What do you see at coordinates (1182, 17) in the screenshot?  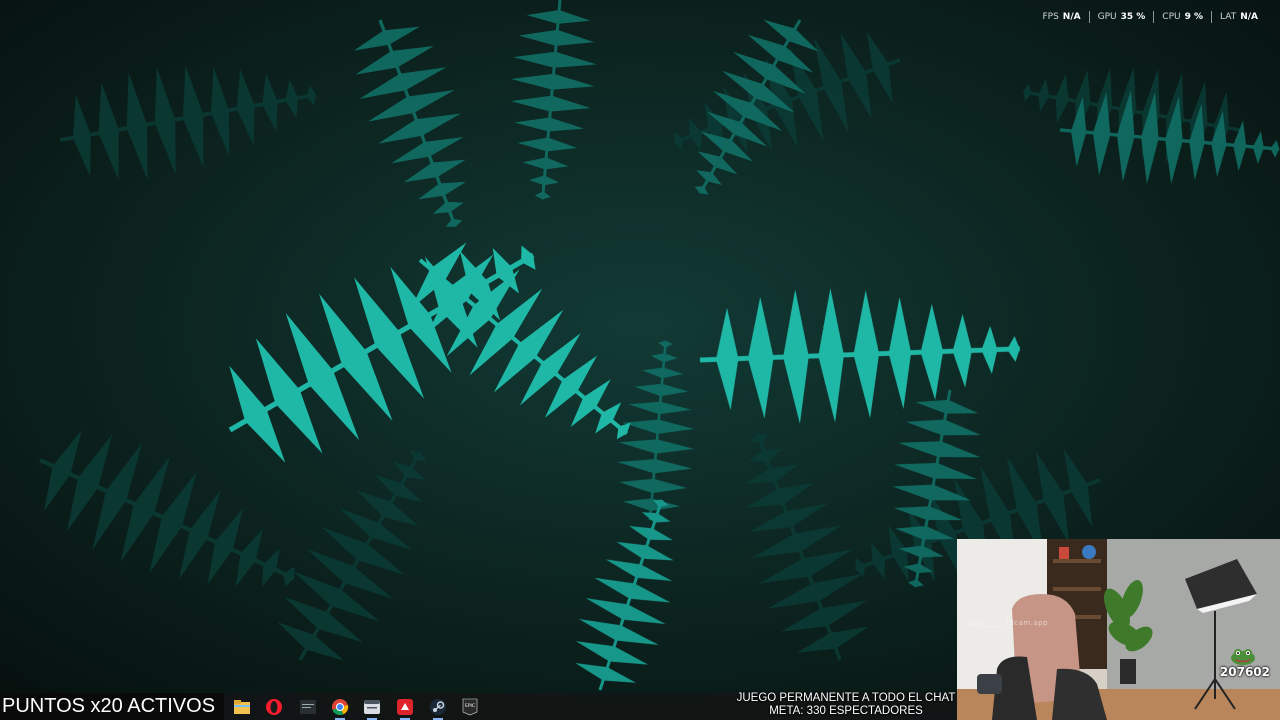 I see `cpu-readout: CPU 9 %` at bounding box center [1182, 17].